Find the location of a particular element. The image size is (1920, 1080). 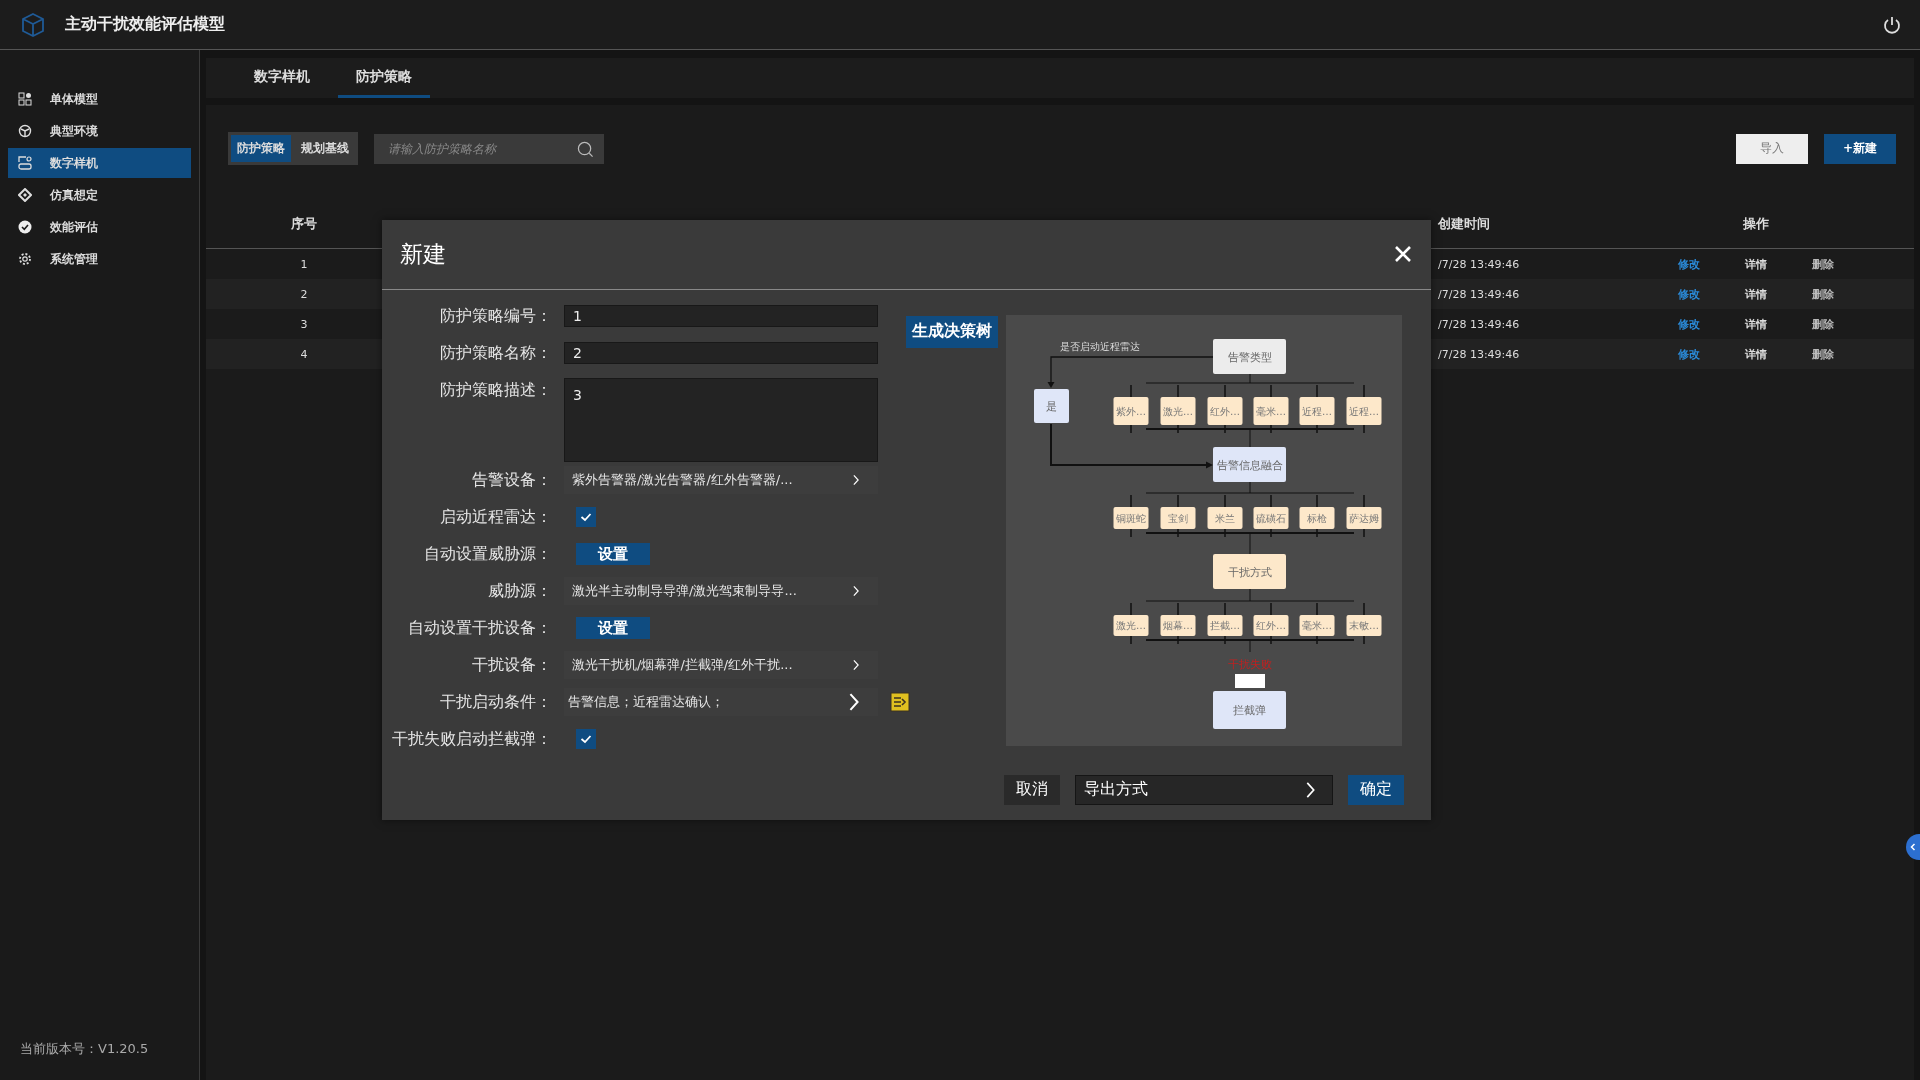

sidebar-item: 仿真想定 is located at coordinates (99, 195).